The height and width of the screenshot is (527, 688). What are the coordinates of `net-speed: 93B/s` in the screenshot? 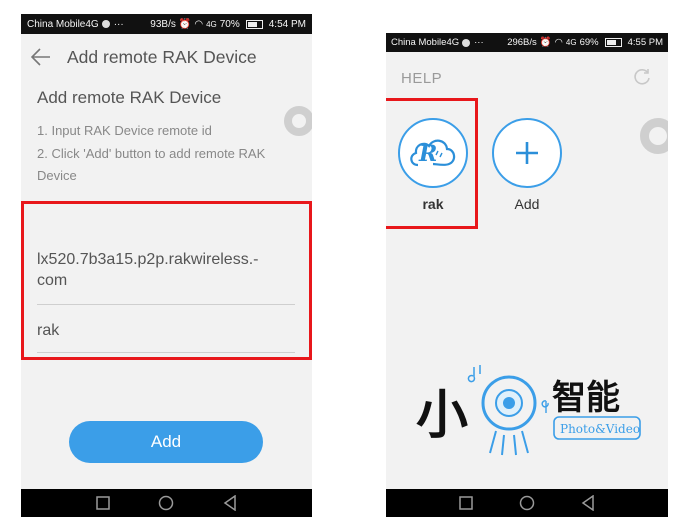 It's located at (163, 24).